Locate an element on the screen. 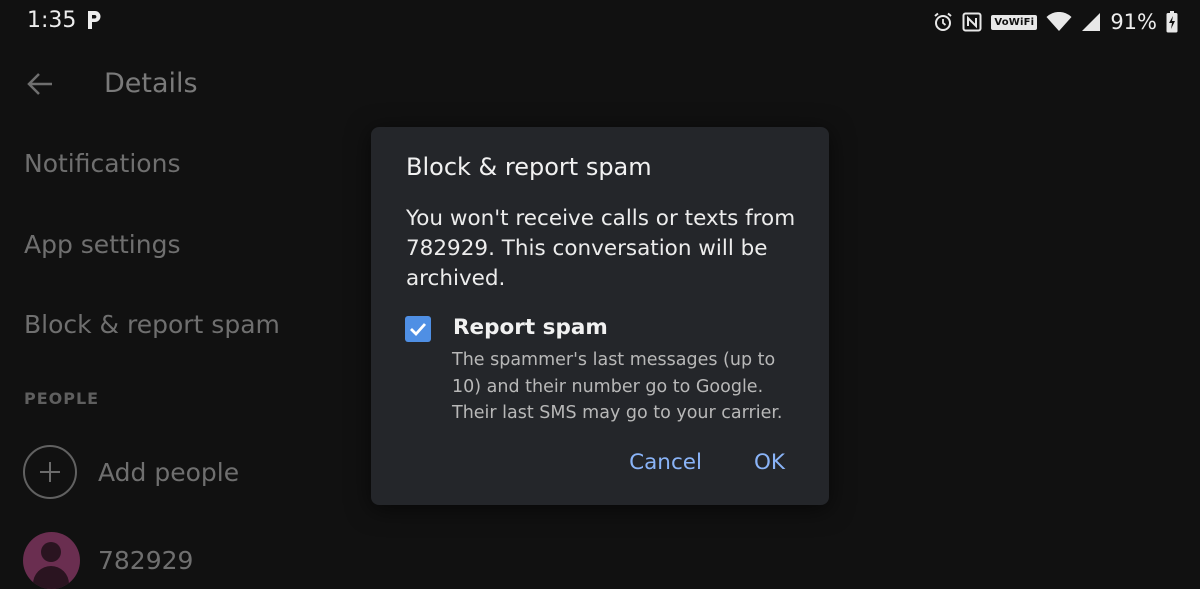 The image size is (1200, 589). ok-button: OK is located at coordinates (769, 462).